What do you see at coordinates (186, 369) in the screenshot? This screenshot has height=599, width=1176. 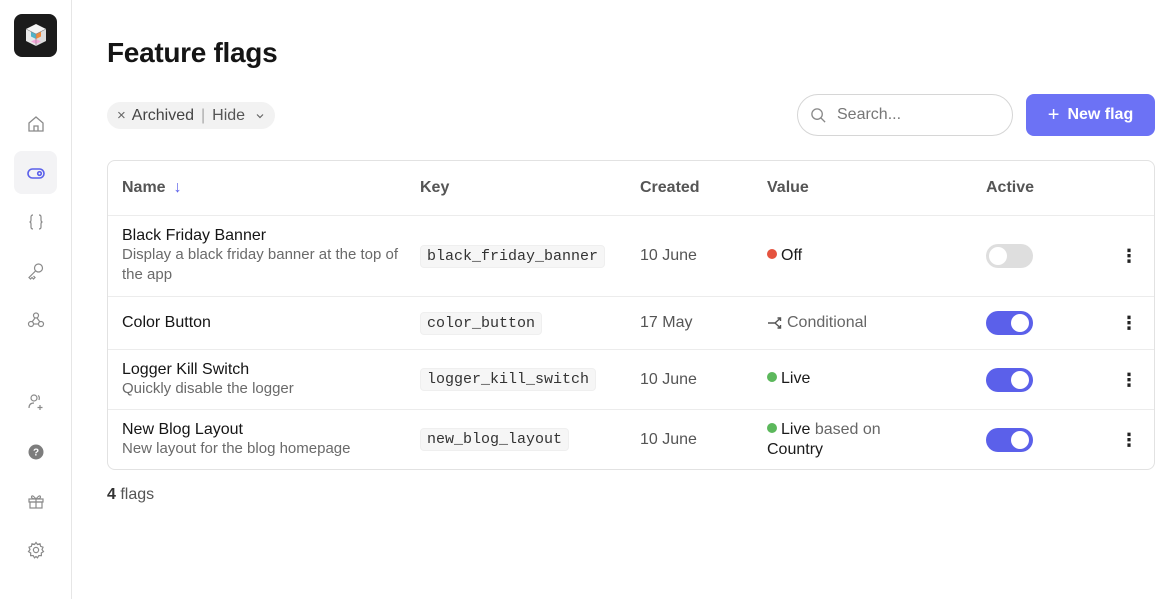 I see `flag-name: Logger Kill Switch` at bounding box center [186, 369].